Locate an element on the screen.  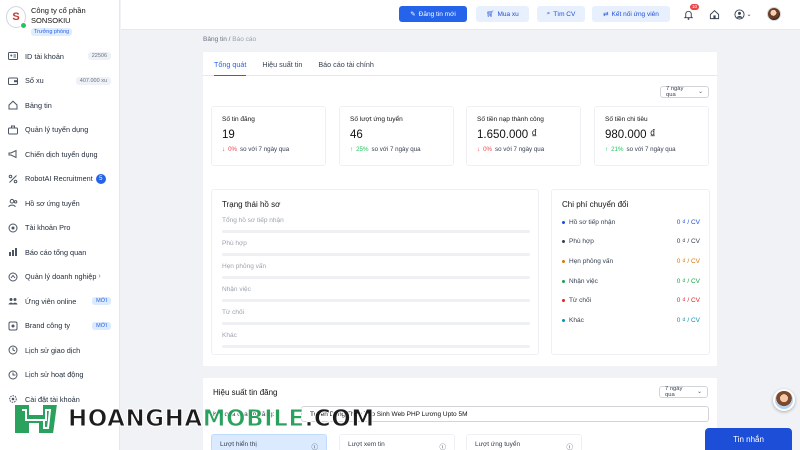
support-avatar is located at coordinates (784, 400).